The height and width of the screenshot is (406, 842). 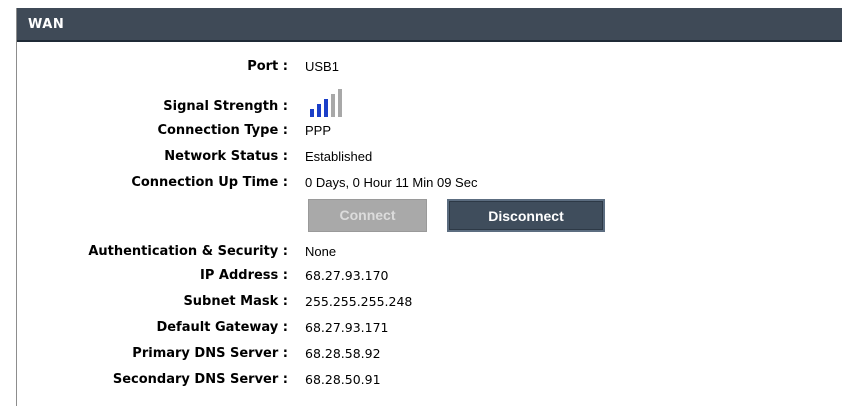 What do you see at coordinates (321, 251) in the screenshot?
I see `auth-security-value: None` at bounding box center [321, 251].